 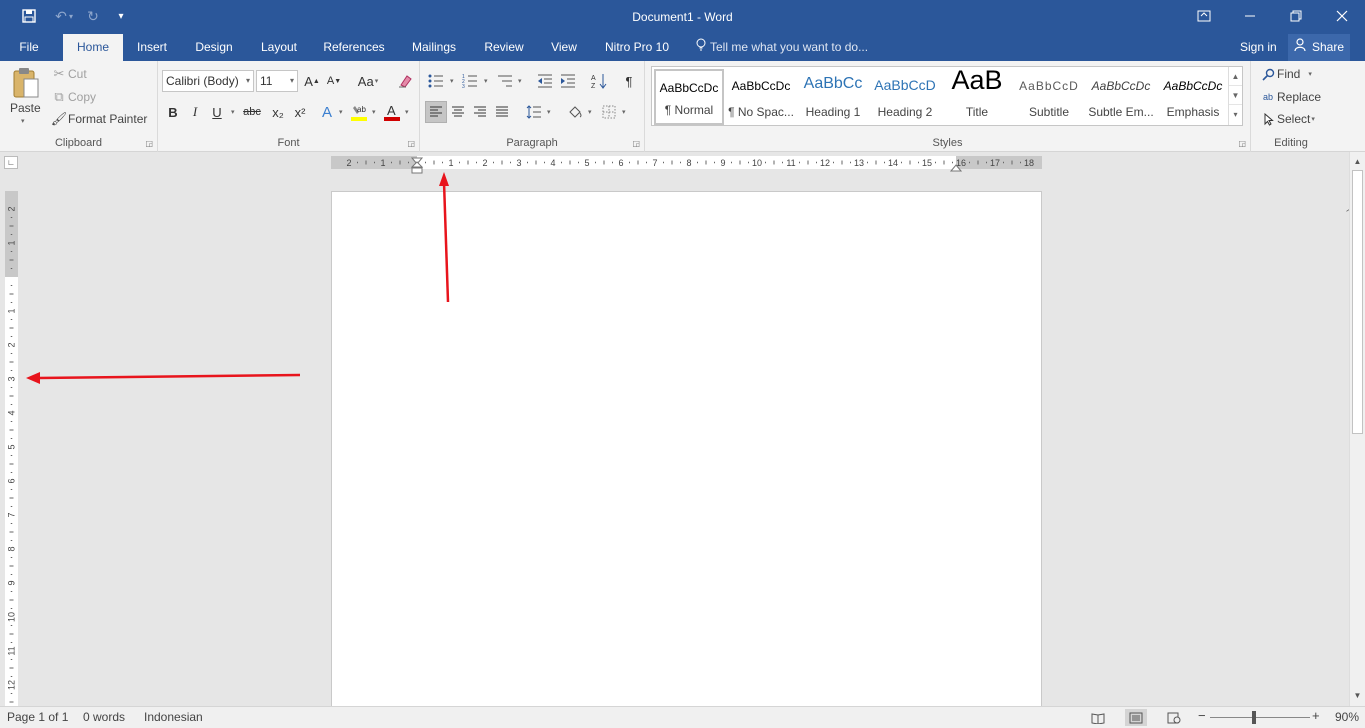 I want to click on font-family-select: Calibri (Body) ▾, so click(x=208, y=81).